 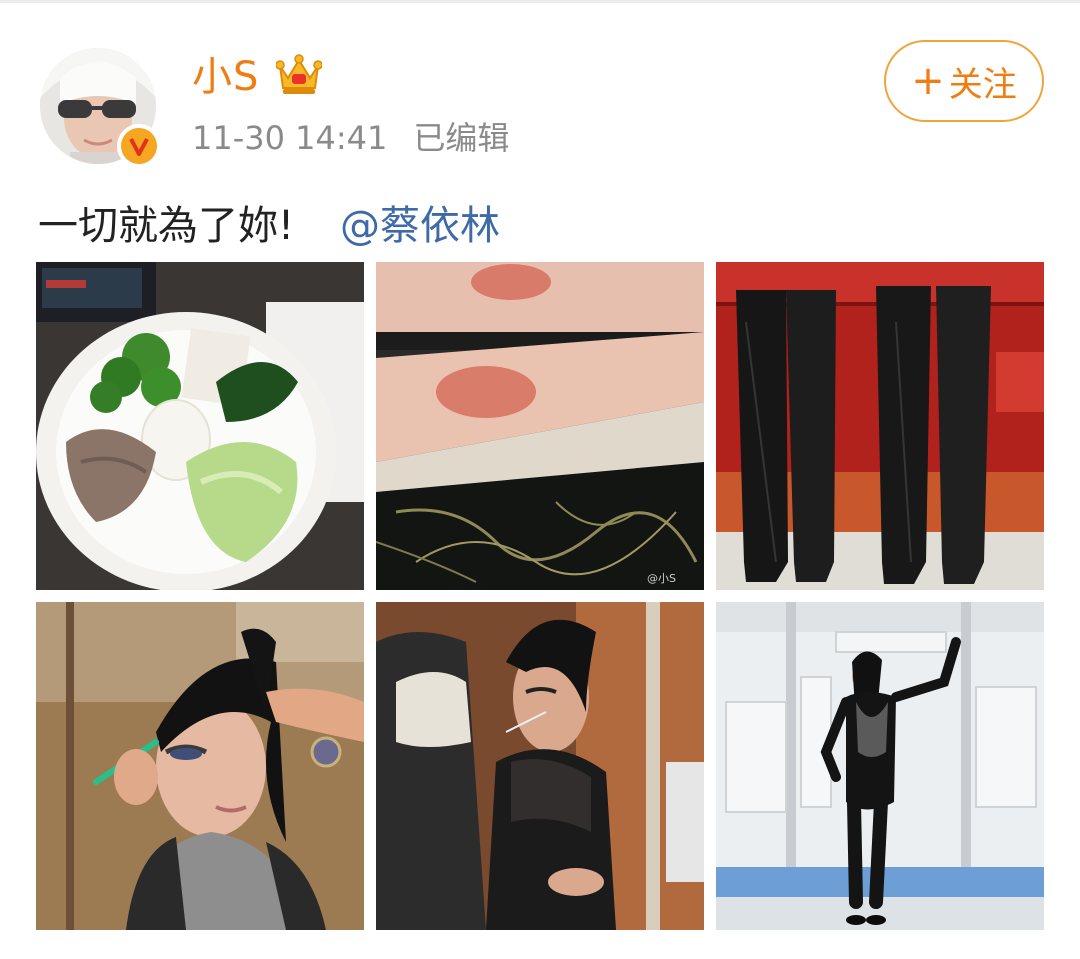 What do you see at coordinates (928, 81) in the screenshot?
I see `plus-icon: +` at bounding box center [928, 81].